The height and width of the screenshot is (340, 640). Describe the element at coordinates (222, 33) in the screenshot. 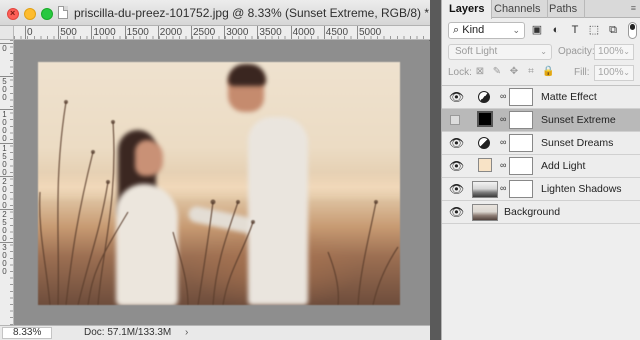

I see `horizontal-ruler: 0 500 1000 1500 2000 2500 3000 3500 4000 4500 5000` at that location.